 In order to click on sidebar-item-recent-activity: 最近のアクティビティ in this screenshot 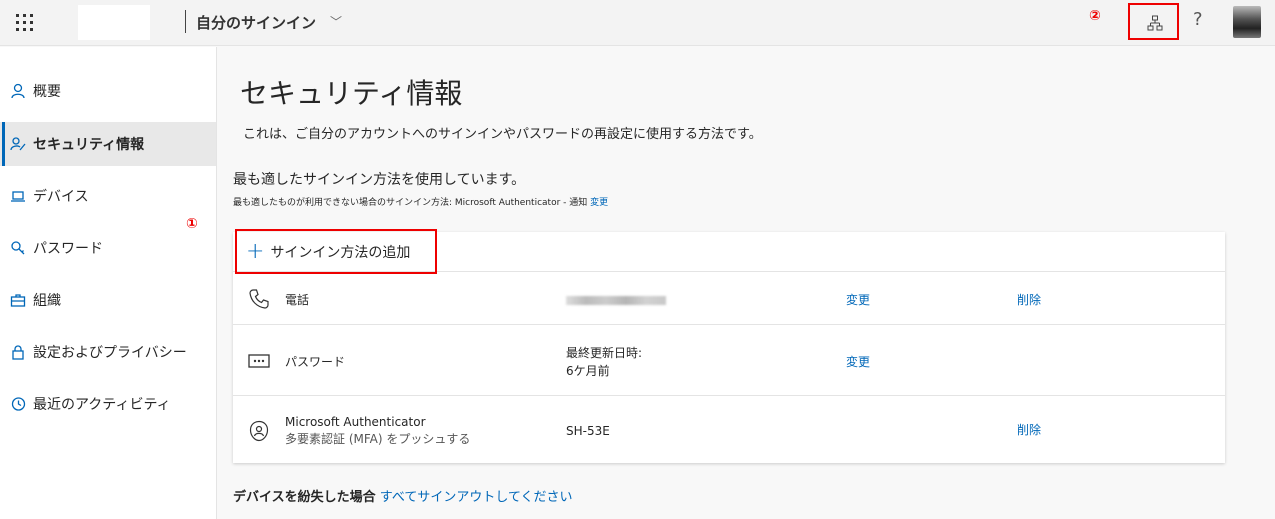, I will do `click(108, 404)`.